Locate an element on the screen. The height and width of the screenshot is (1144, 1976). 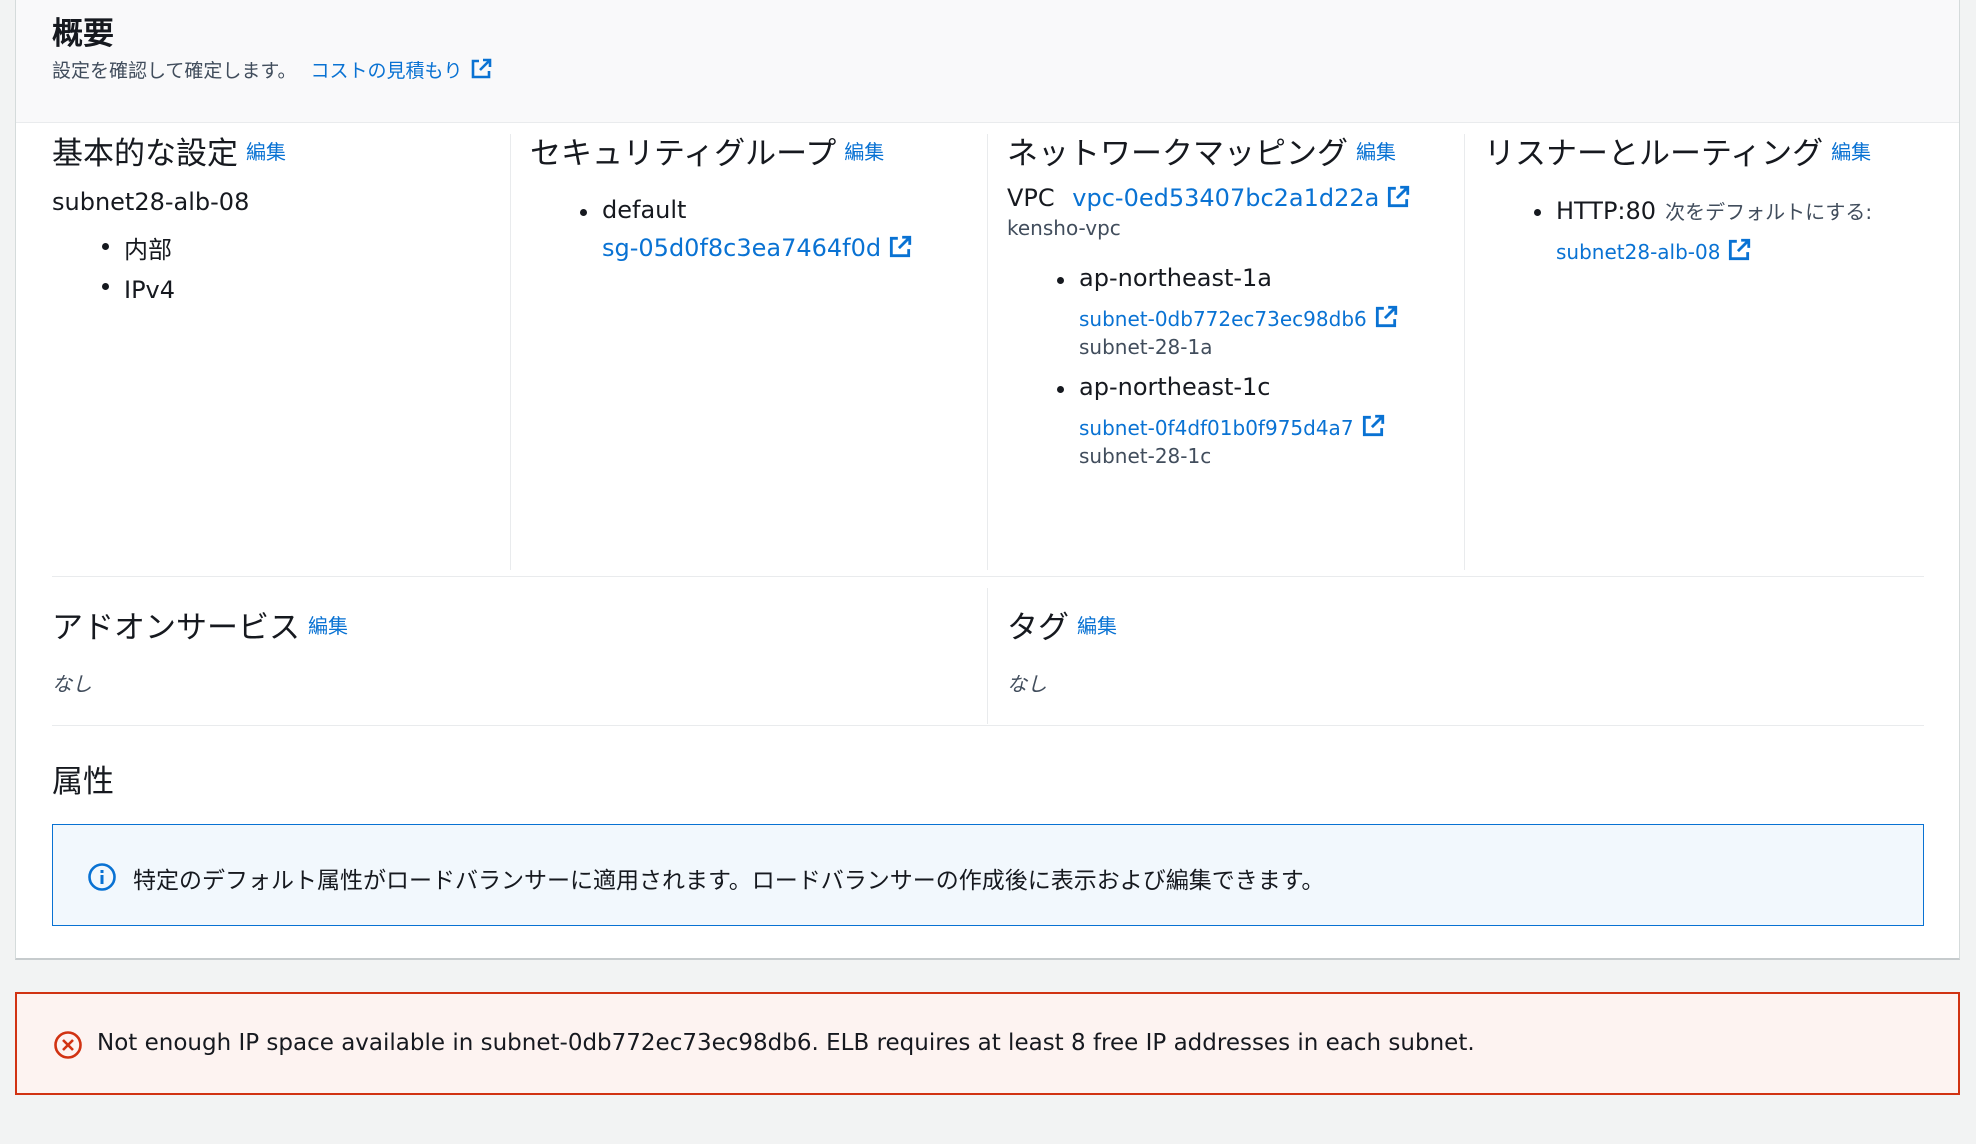
listeners-routing-title: リスナーとルーティング is located at coordinates (1654, 154).